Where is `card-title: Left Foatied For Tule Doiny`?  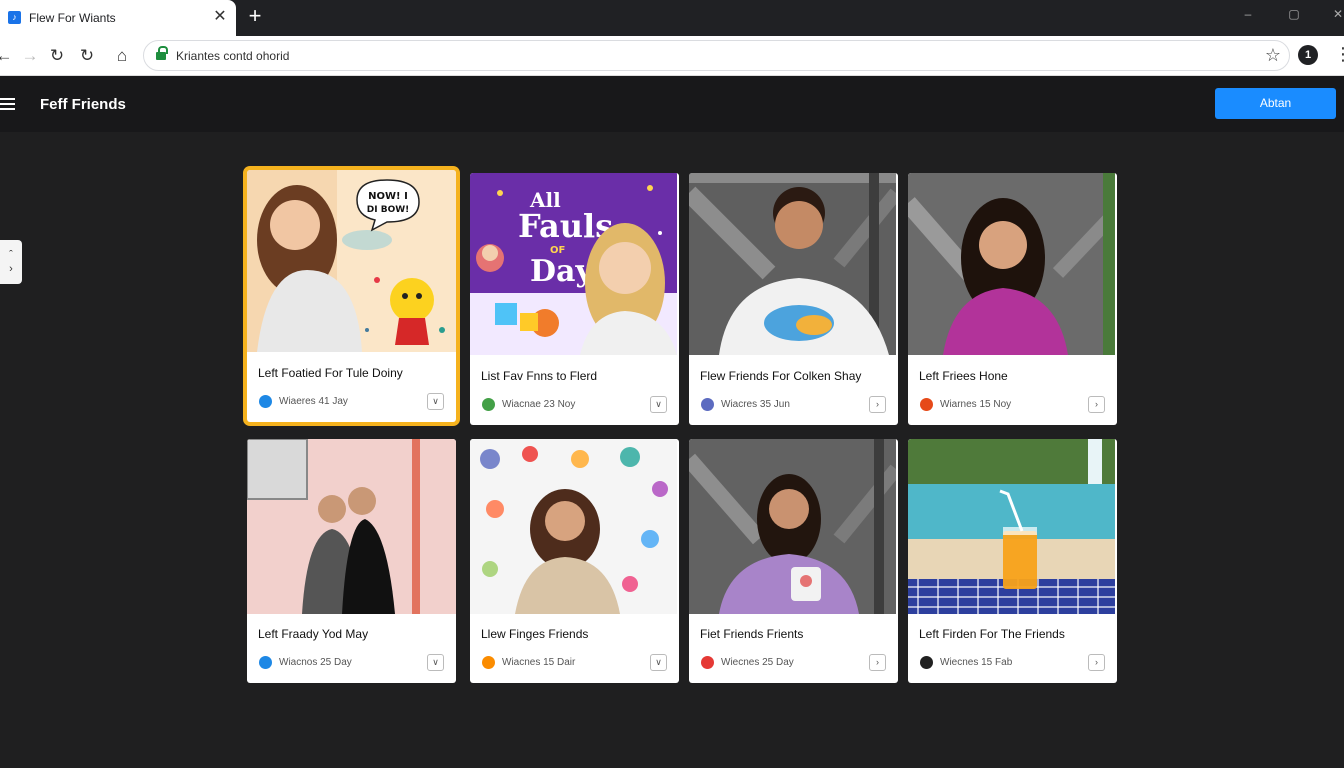
card-title: Left Foatied For Tule Doiny is located at coordinates (330, 373).